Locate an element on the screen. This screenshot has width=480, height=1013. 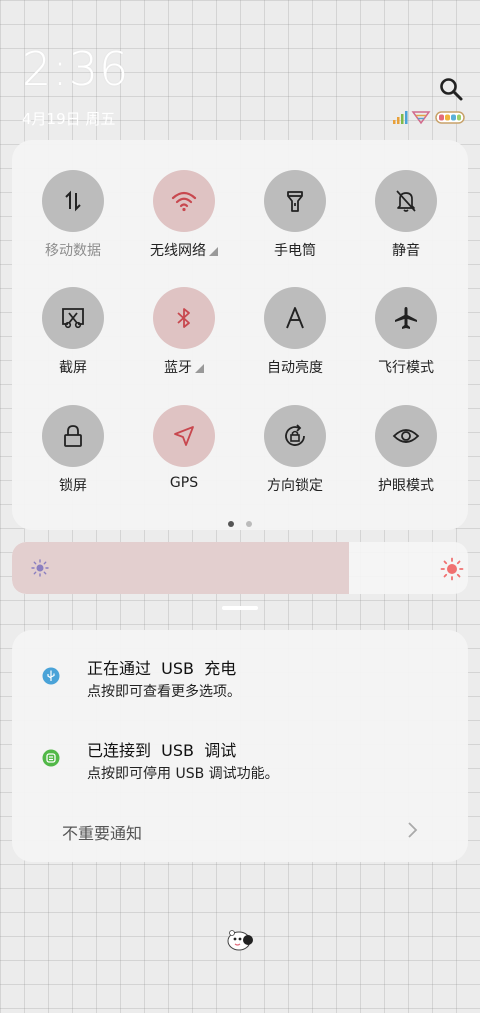
tile-gps-toggle is located at coordinates (184, 436).